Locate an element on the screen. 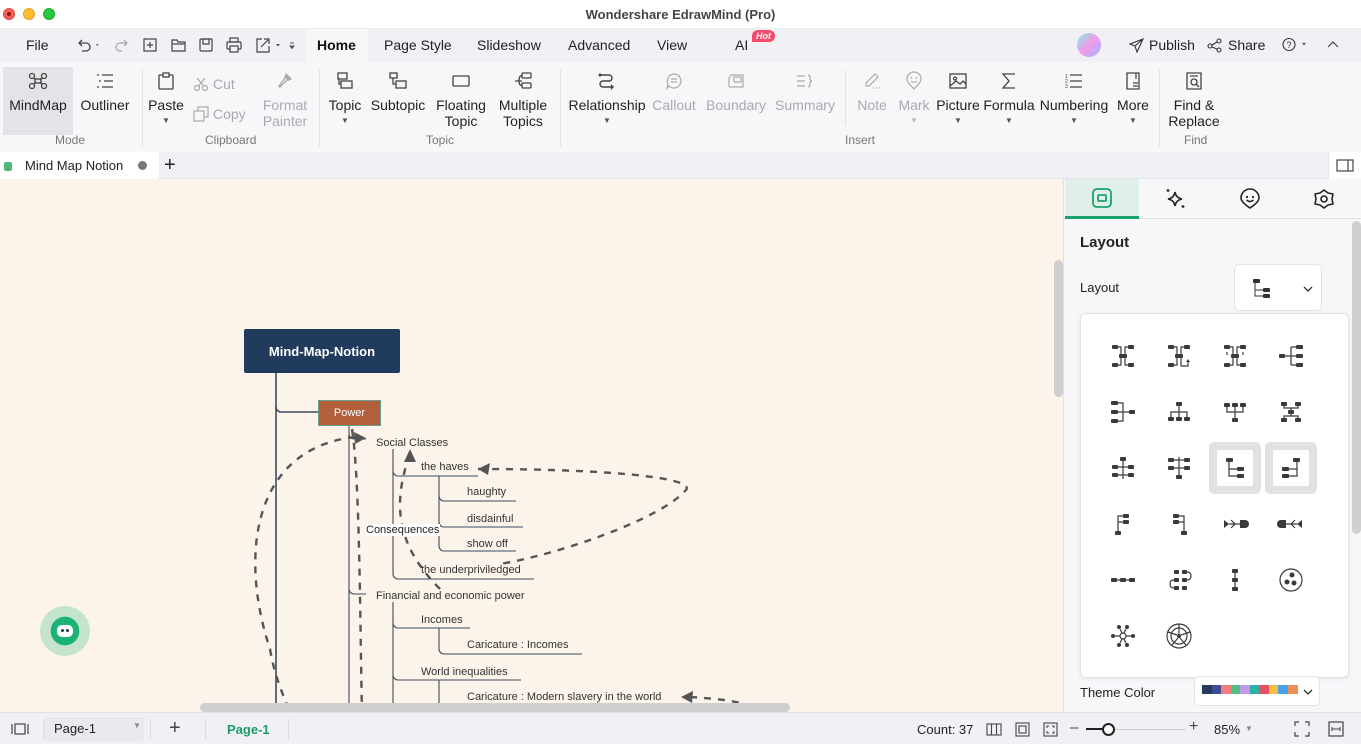 This screenshot has height=744, width=1361. layout-option-circular is located at coordinates (1179, 636).